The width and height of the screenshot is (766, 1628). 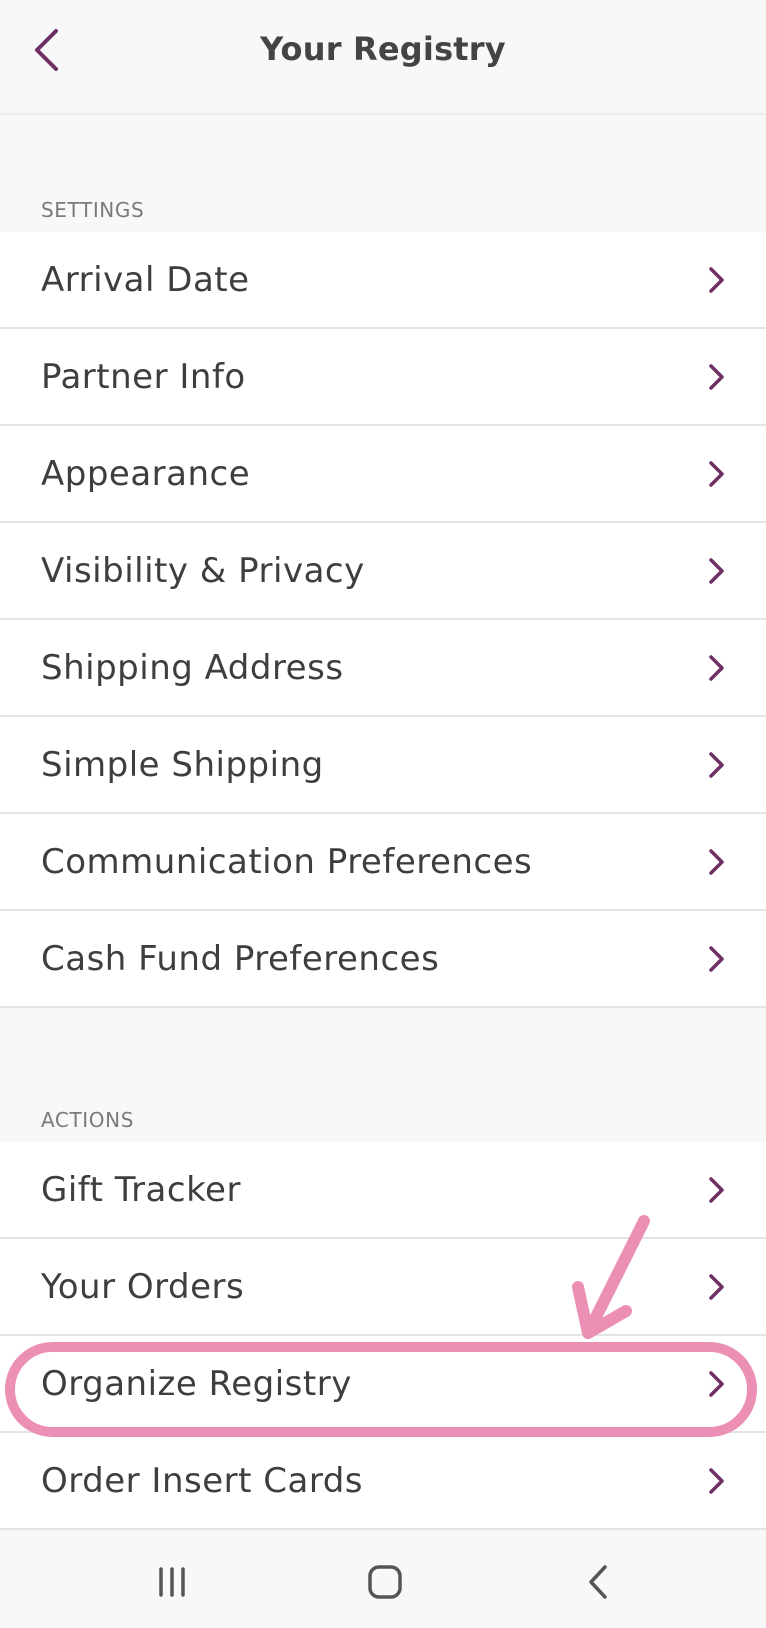 What do you see at coordinates (146, 474) in the screenshot?
I see `list-item-label: Appearance` at bounding box center [146, 474].